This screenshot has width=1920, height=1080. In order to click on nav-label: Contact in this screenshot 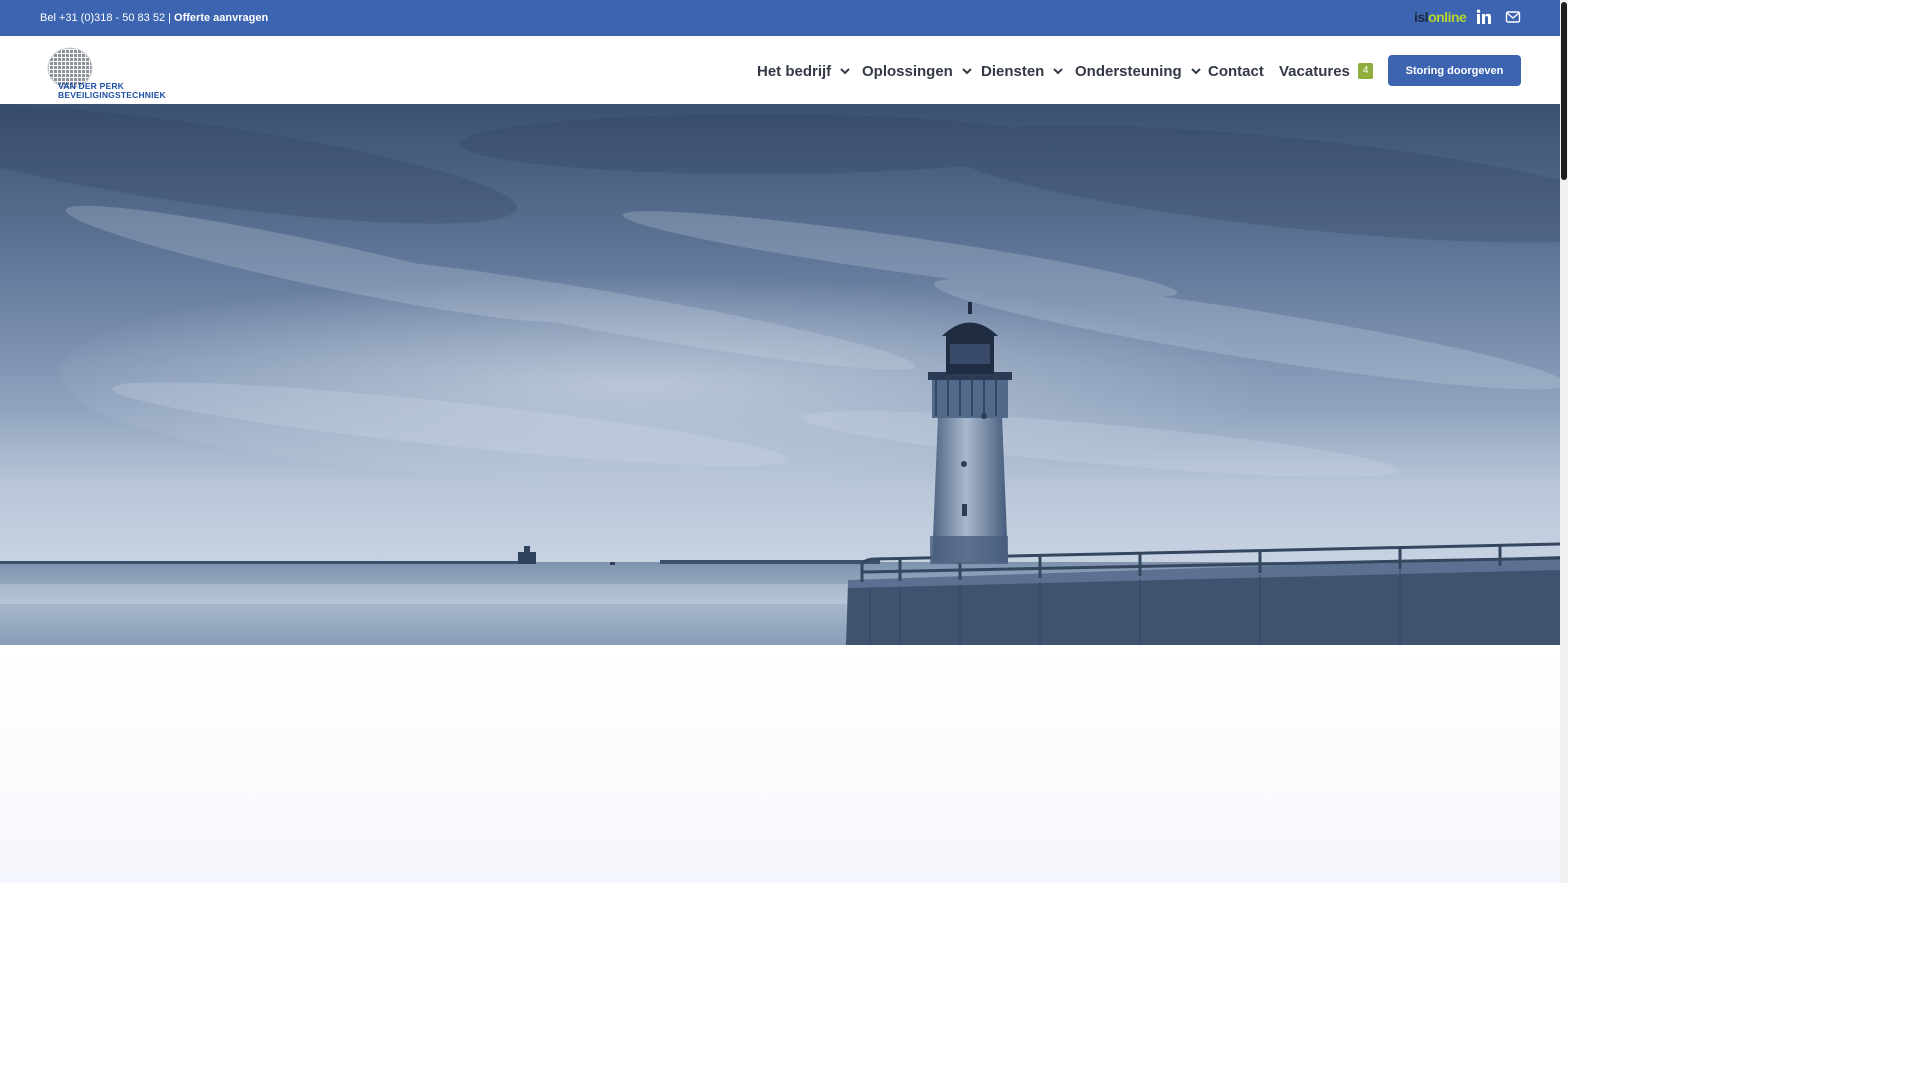, I will do `click(1236, 71)`.